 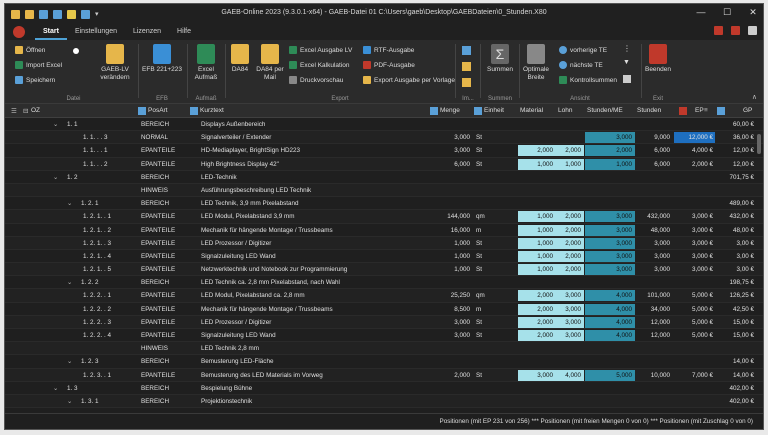 I want to click on menge-cell: 16,000, so click(x=450, y=230).